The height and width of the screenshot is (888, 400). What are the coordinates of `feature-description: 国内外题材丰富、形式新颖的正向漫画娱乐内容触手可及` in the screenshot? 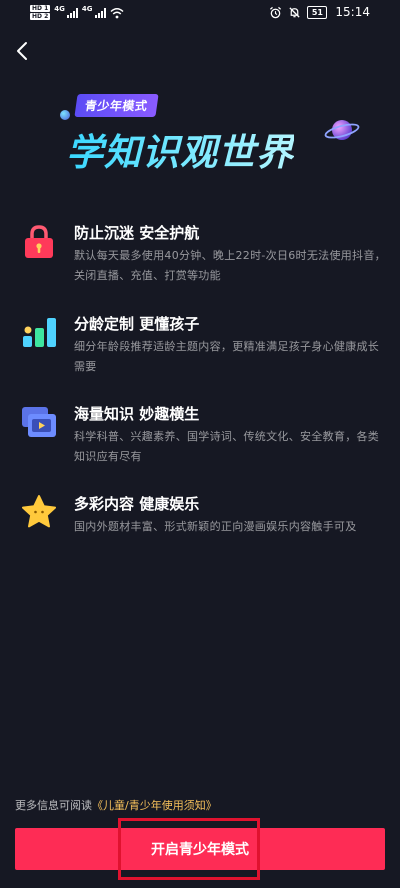 It's located at (215, 526).